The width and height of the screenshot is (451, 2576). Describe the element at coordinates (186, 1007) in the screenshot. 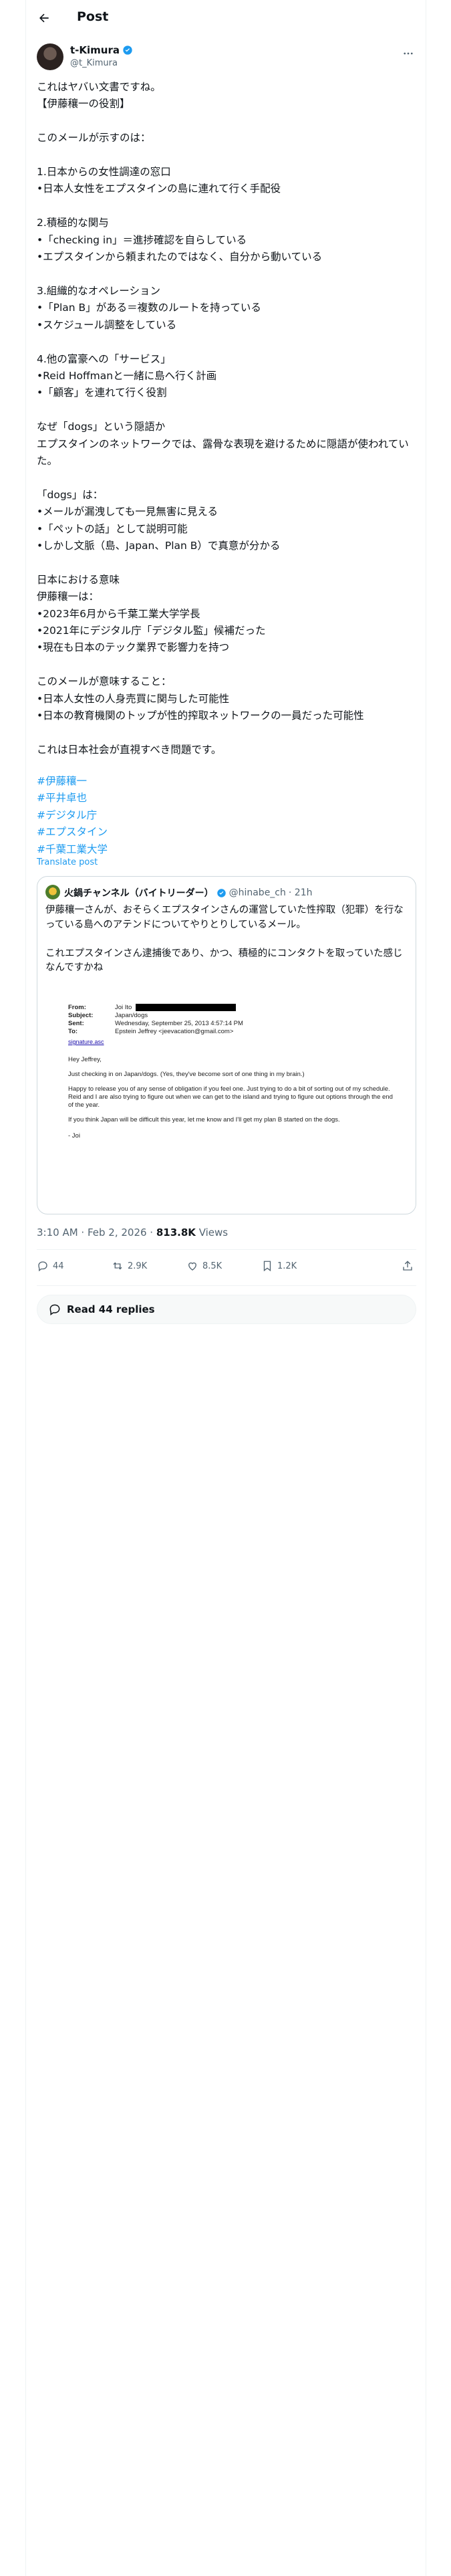

I see `redaction-bar` at that location.